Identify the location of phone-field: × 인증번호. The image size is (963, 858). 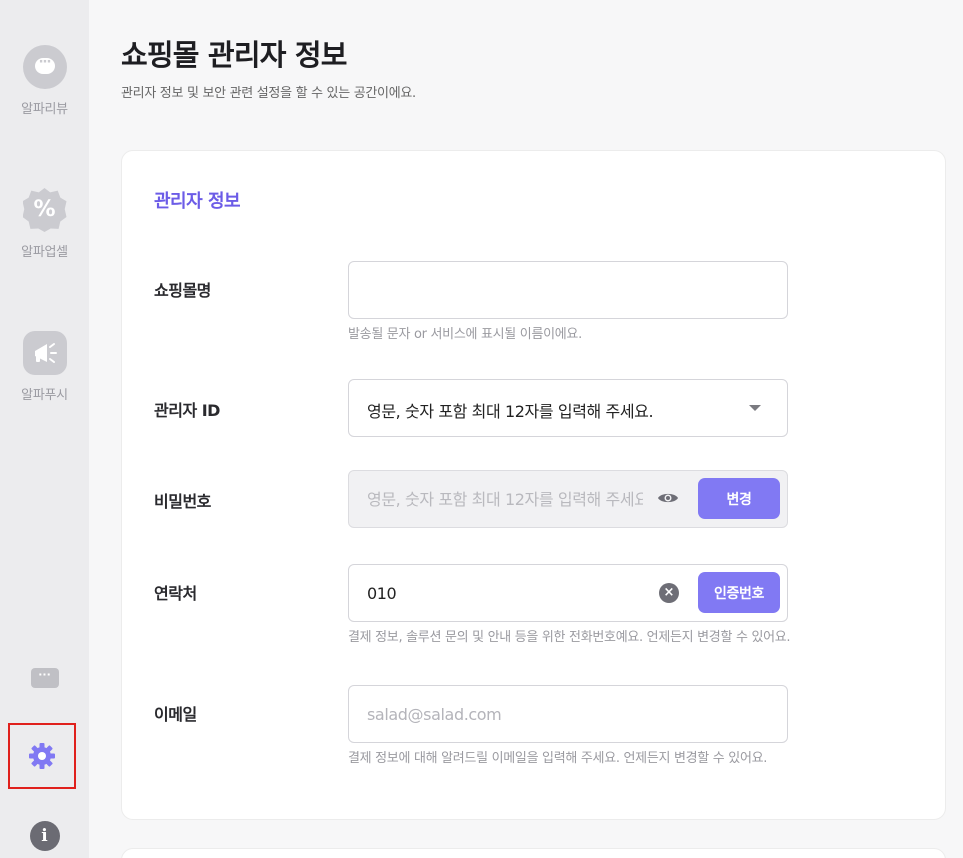
(568, 593).